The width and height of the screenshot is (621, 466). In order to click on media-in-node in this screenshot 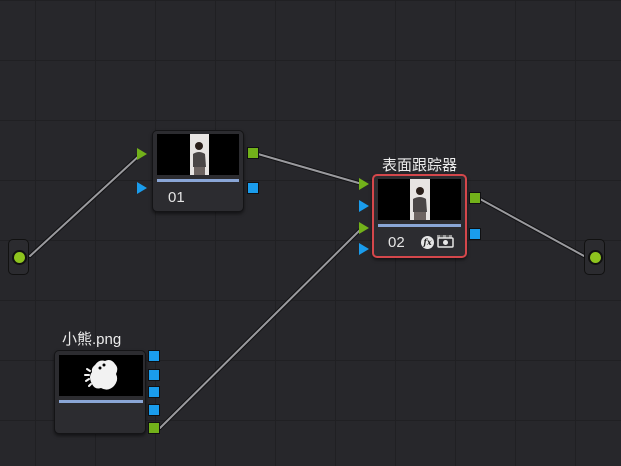, I will do `click(18, 257)`.